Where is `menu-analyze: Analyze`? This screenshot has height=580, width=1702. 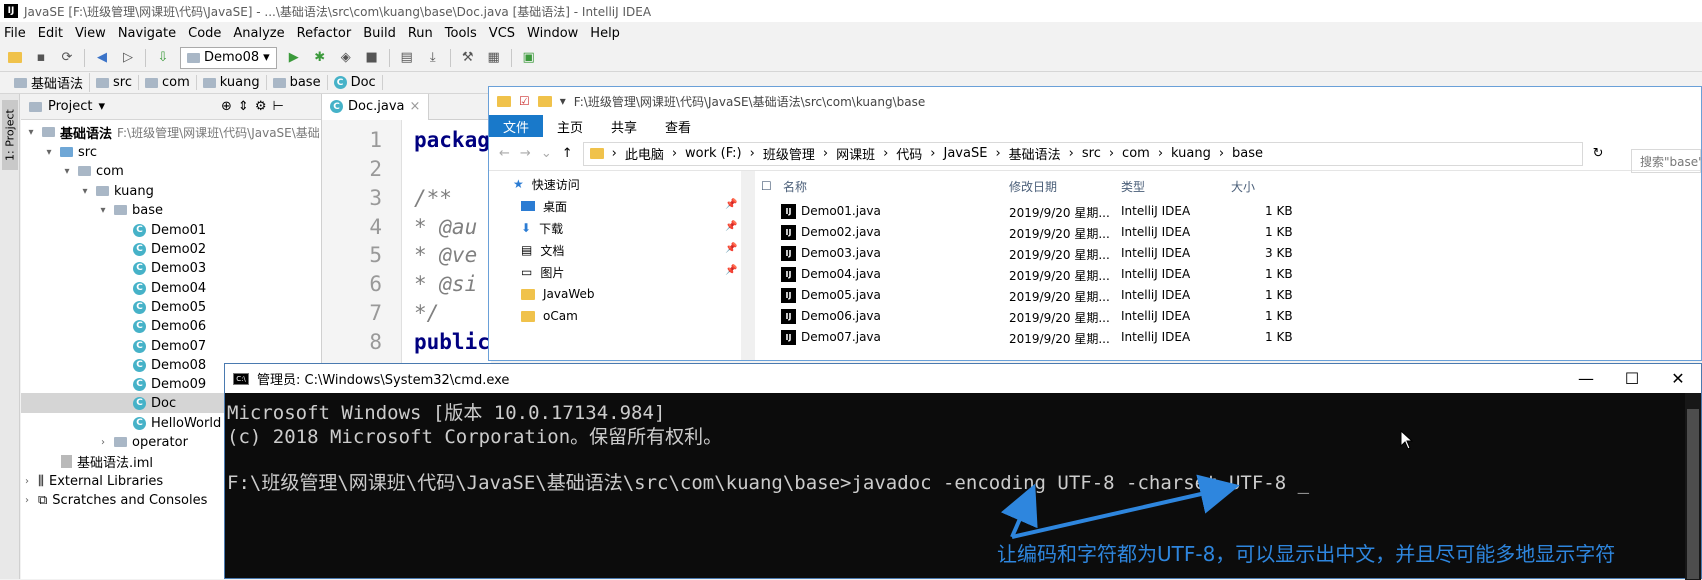 menu-analyze: Analyze is located at coordinates (258, 33).